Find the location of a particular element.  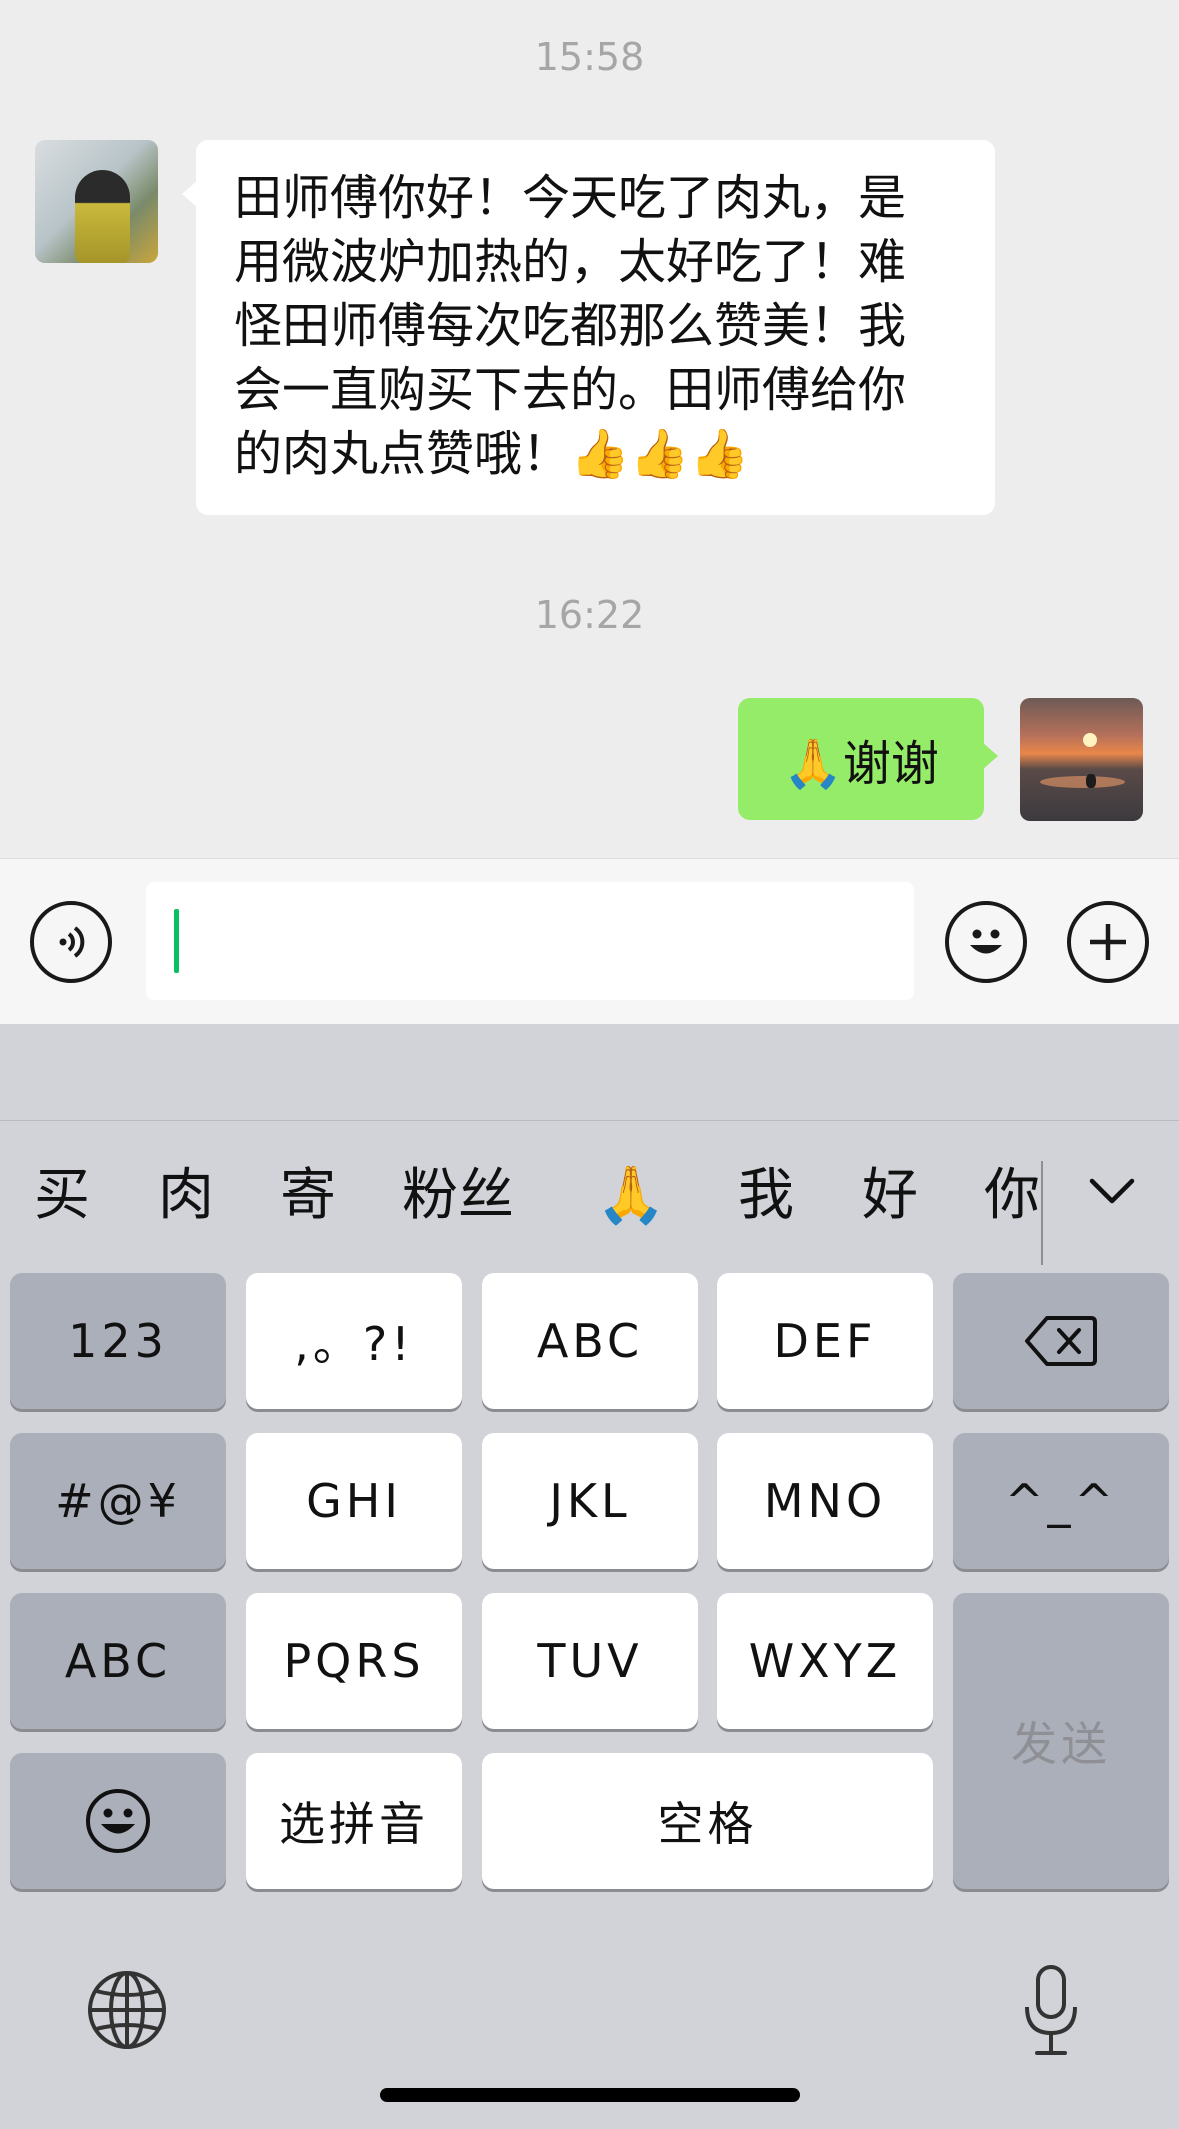

globe-button is located at coordinates (127, 2010).